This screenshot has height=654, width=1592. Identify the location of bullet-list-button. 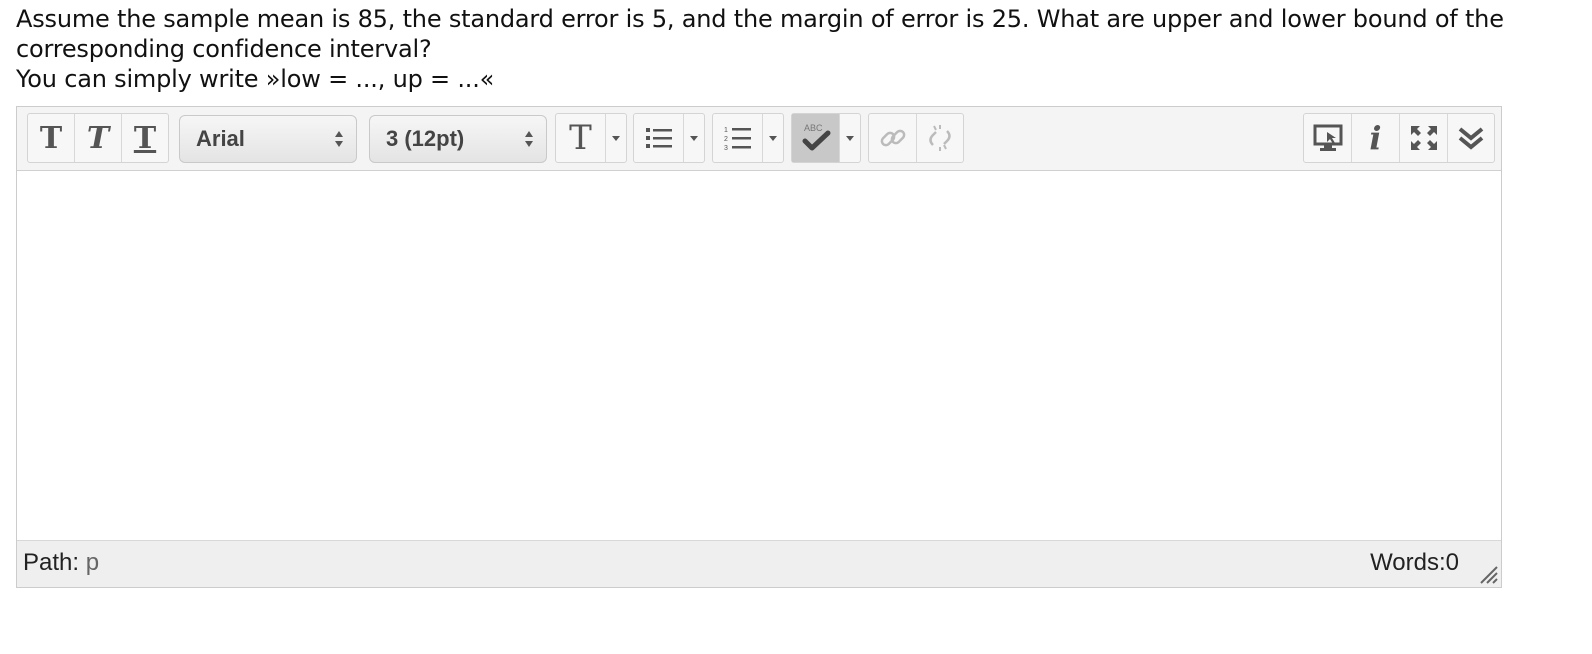
(659, 138).